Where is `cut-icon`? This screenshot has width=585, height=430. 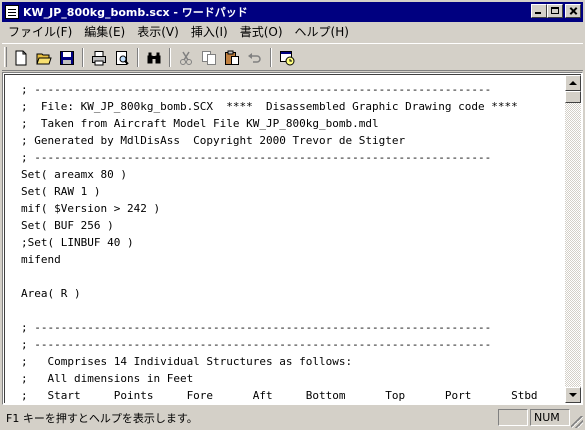 cut-icon is located at coordinates (186, 58).